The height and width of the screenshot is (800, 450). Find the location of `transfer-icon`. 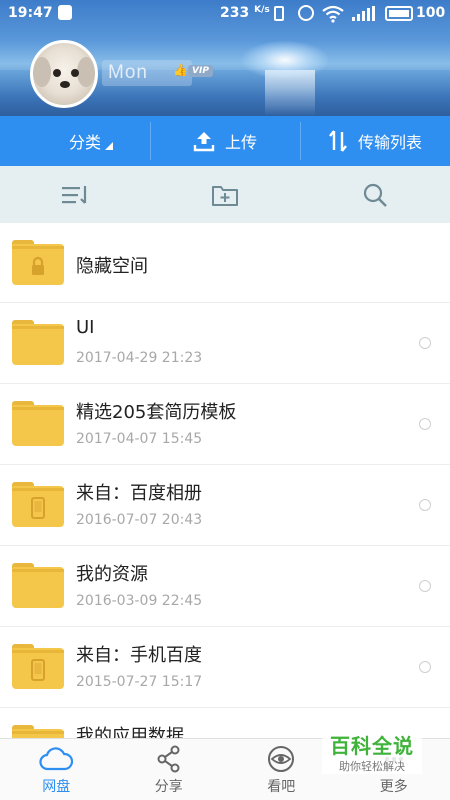

transfer-icon is located at coordinates (338, 141).